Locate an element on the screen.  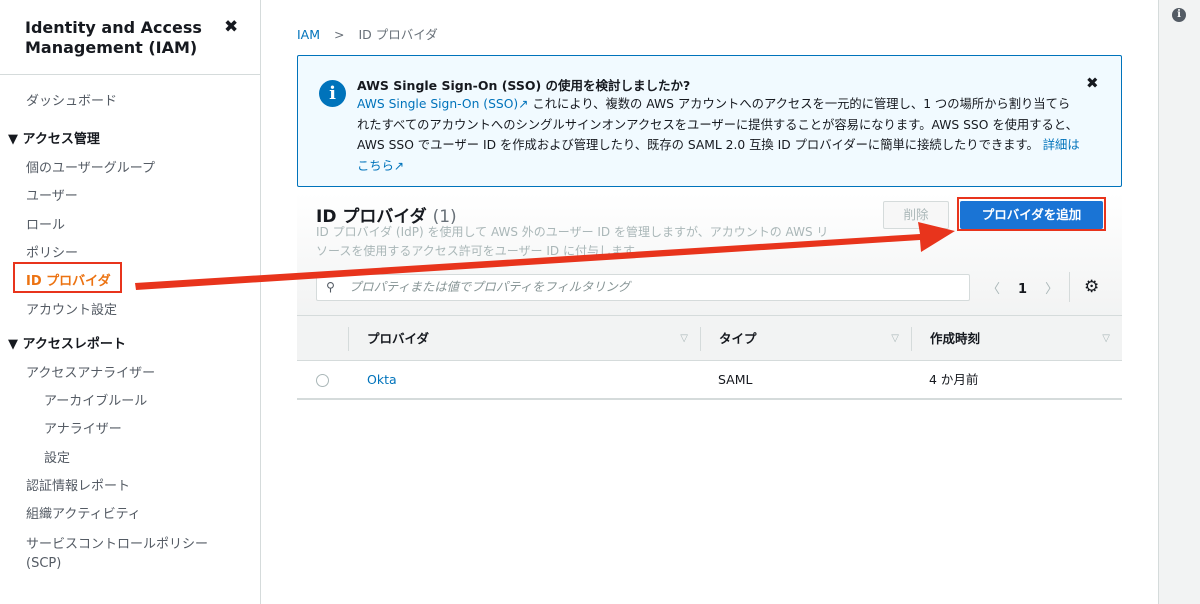
arrow-shape is located at coordinates (545, 256).